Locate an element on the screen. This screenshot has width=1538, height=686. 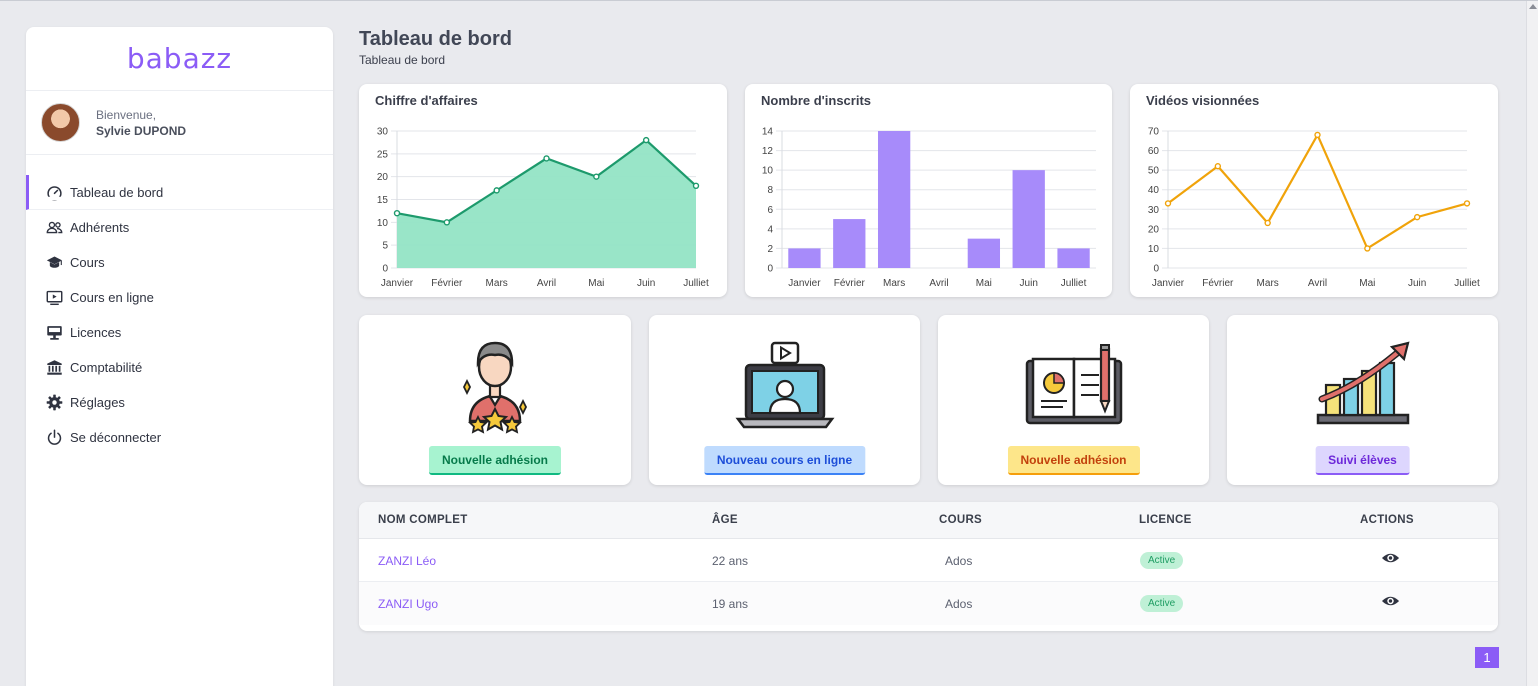
x-tick-label: Mai is located at coordinates (984, 283).